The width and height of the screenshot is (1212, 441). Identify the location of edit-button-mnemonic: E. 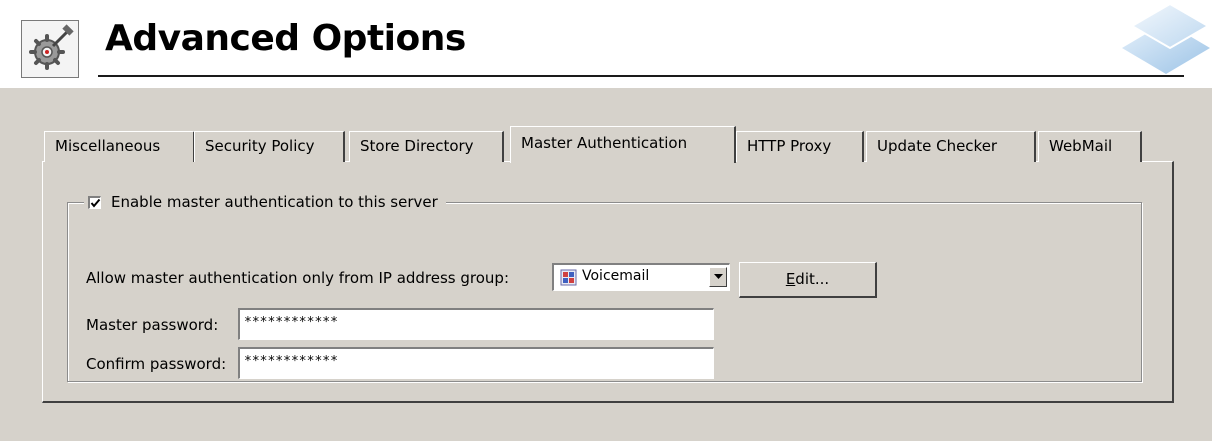
(790, 279).